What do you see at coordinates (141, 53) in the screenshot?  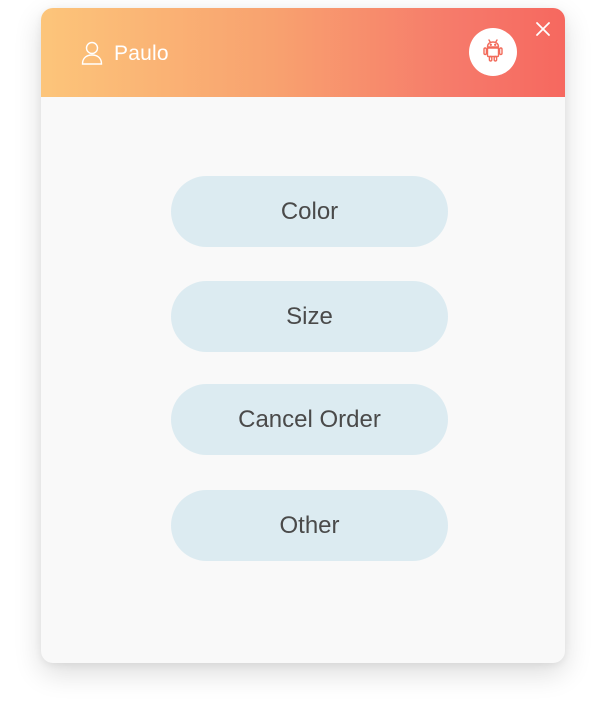 I see `user-name: Paulo` at bounding box center [141, 53].